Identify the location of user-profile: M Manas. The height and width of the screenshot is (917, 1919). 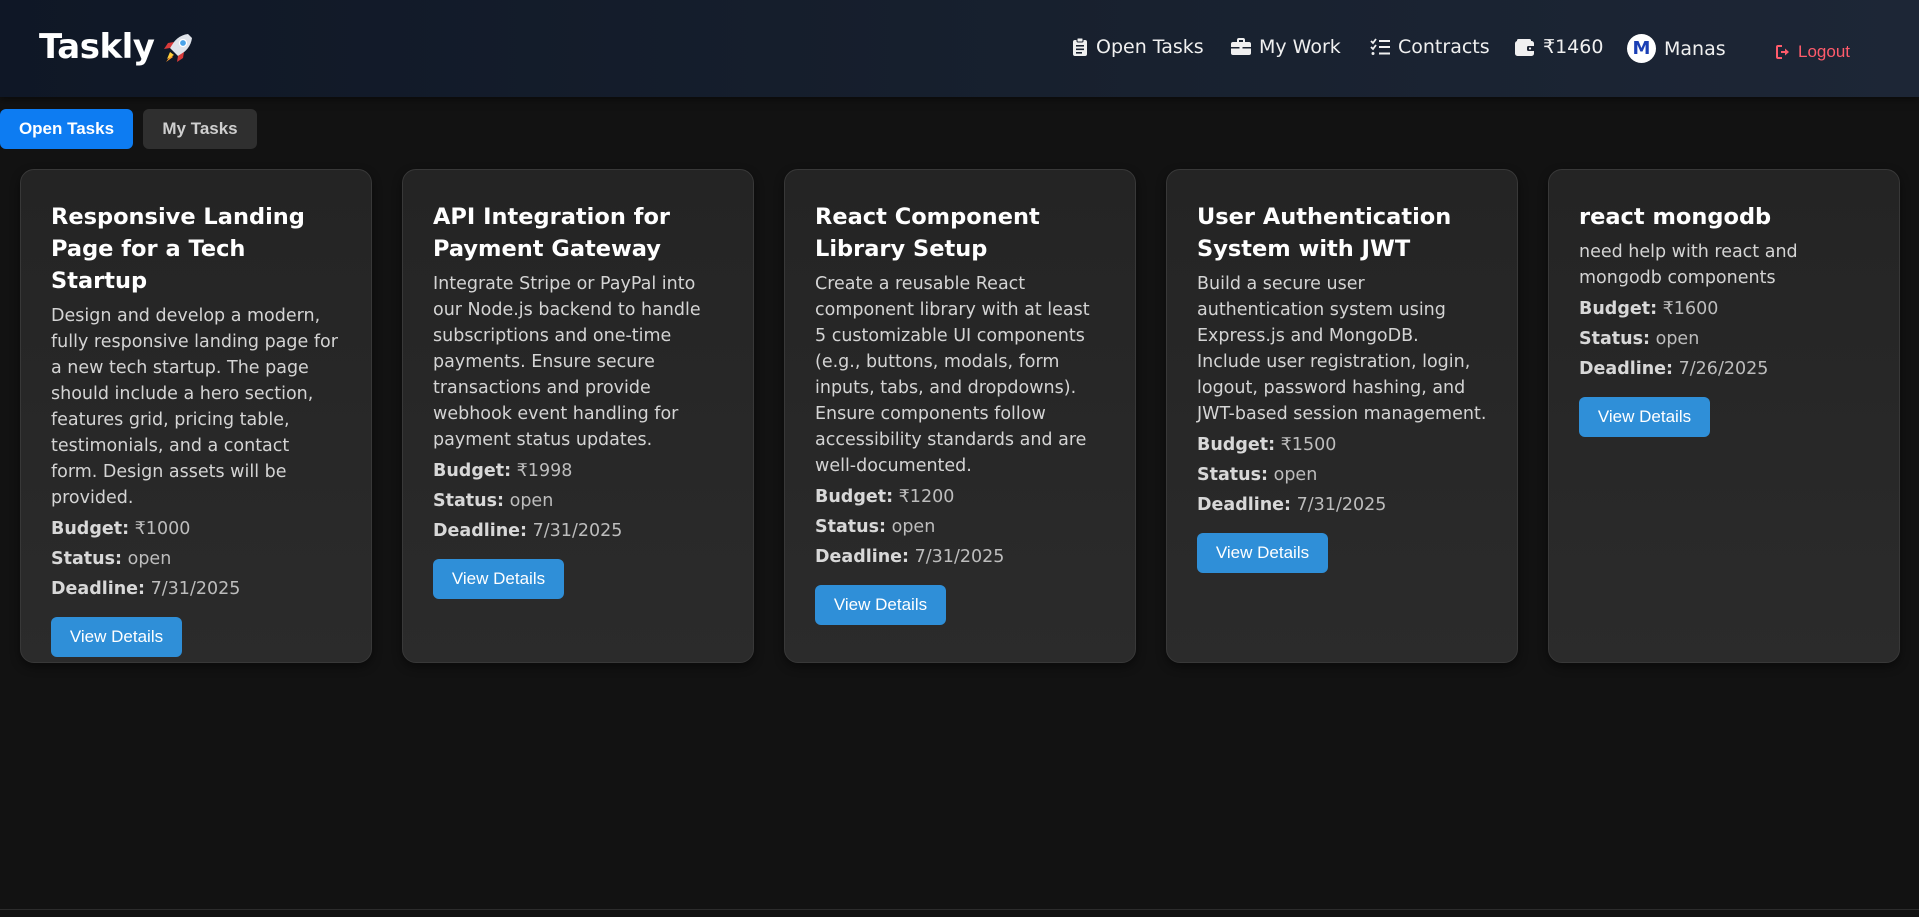
(1676, 48).